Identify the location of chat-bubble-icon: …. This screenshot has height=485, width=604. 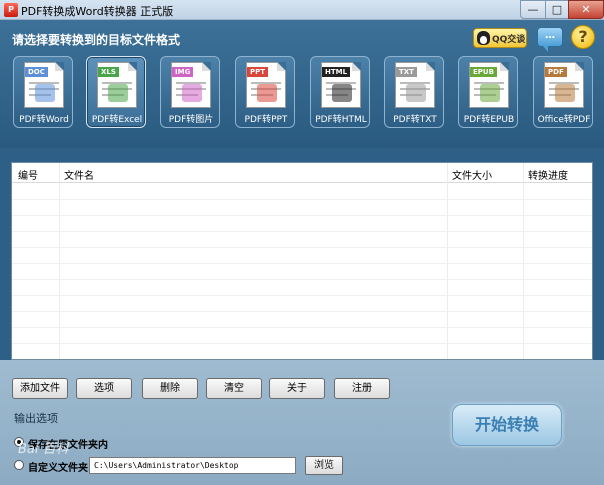
(550, 39).